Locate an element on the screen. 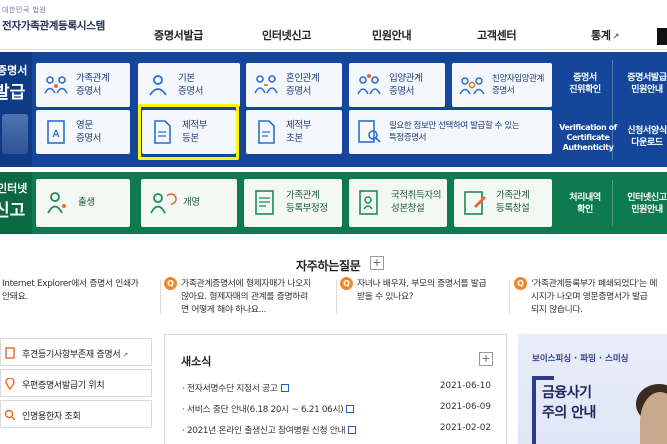 This screenshot has width=667, height=444. tile-family-relation-cert: 가족관계 증명서 is located at coordinates (83, 85).